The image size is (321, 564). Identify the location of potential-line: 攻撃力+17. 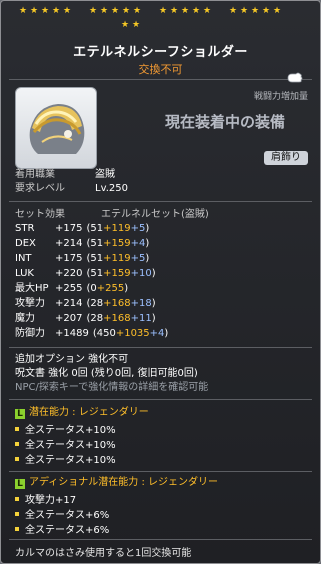
(45, 501).